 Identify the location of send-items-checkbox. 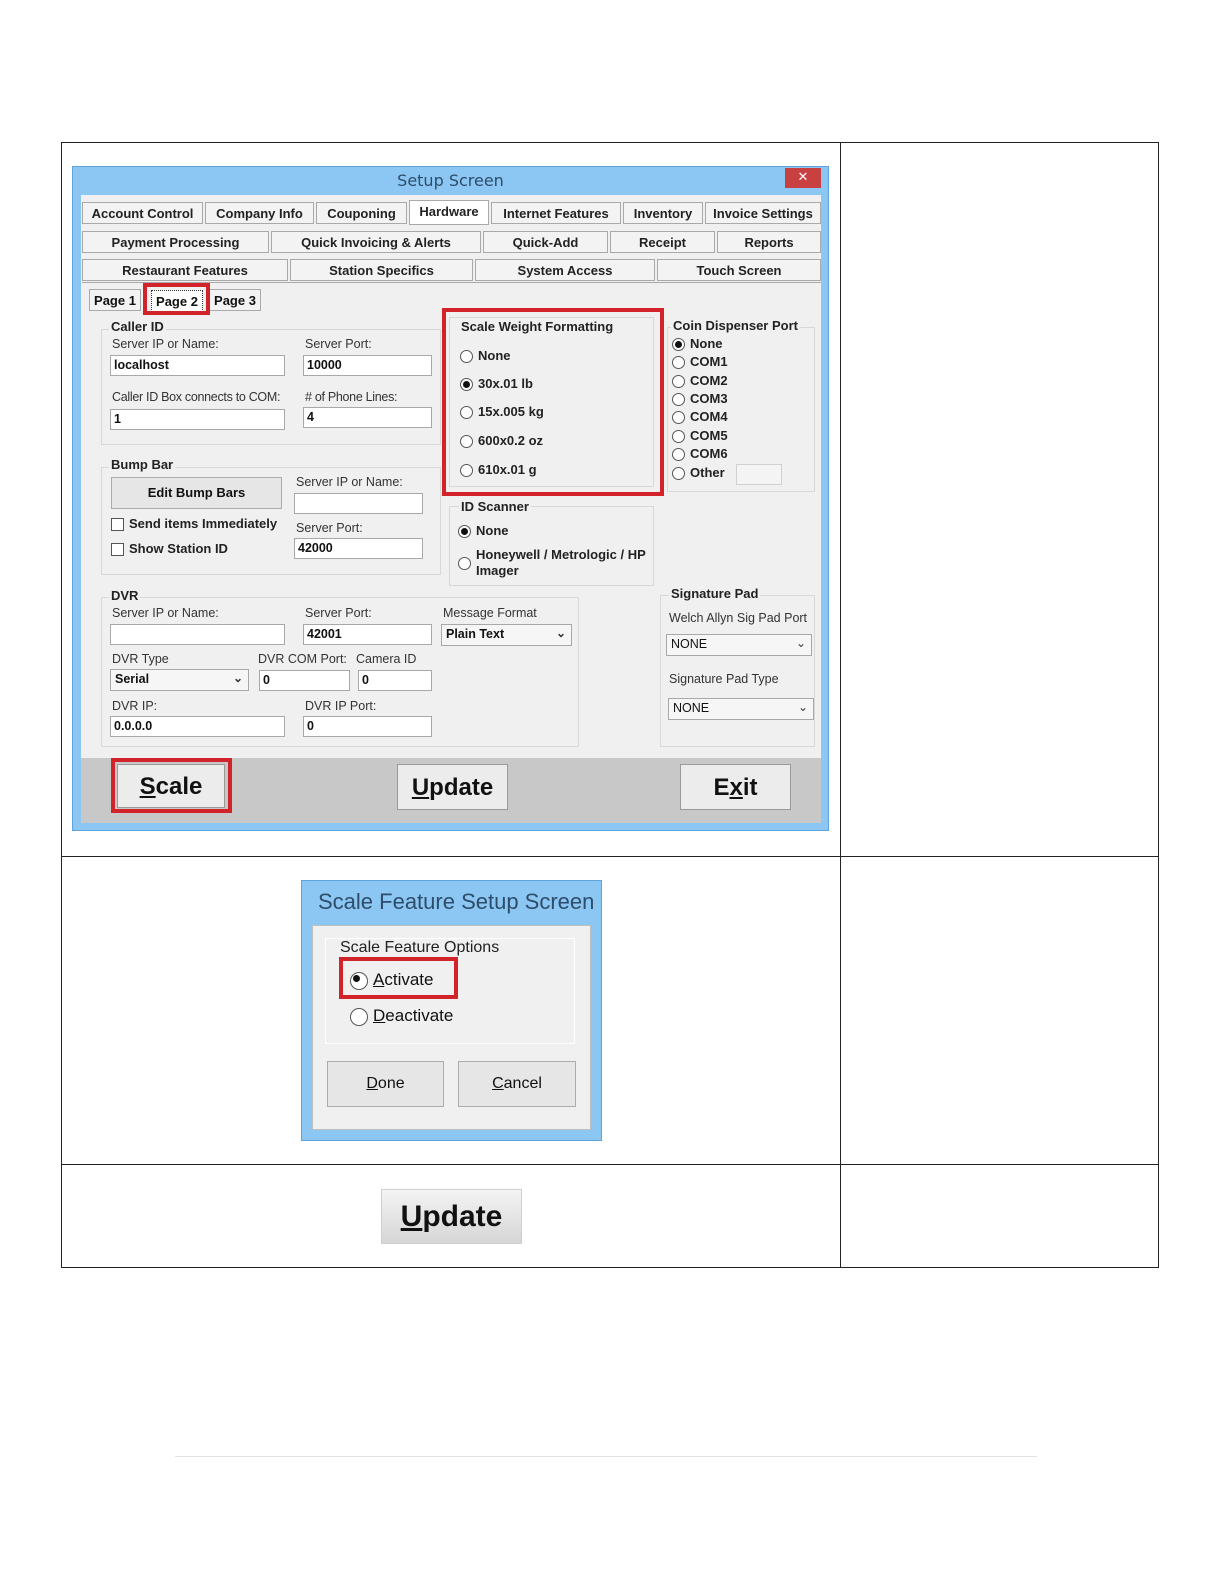
(117, 524).